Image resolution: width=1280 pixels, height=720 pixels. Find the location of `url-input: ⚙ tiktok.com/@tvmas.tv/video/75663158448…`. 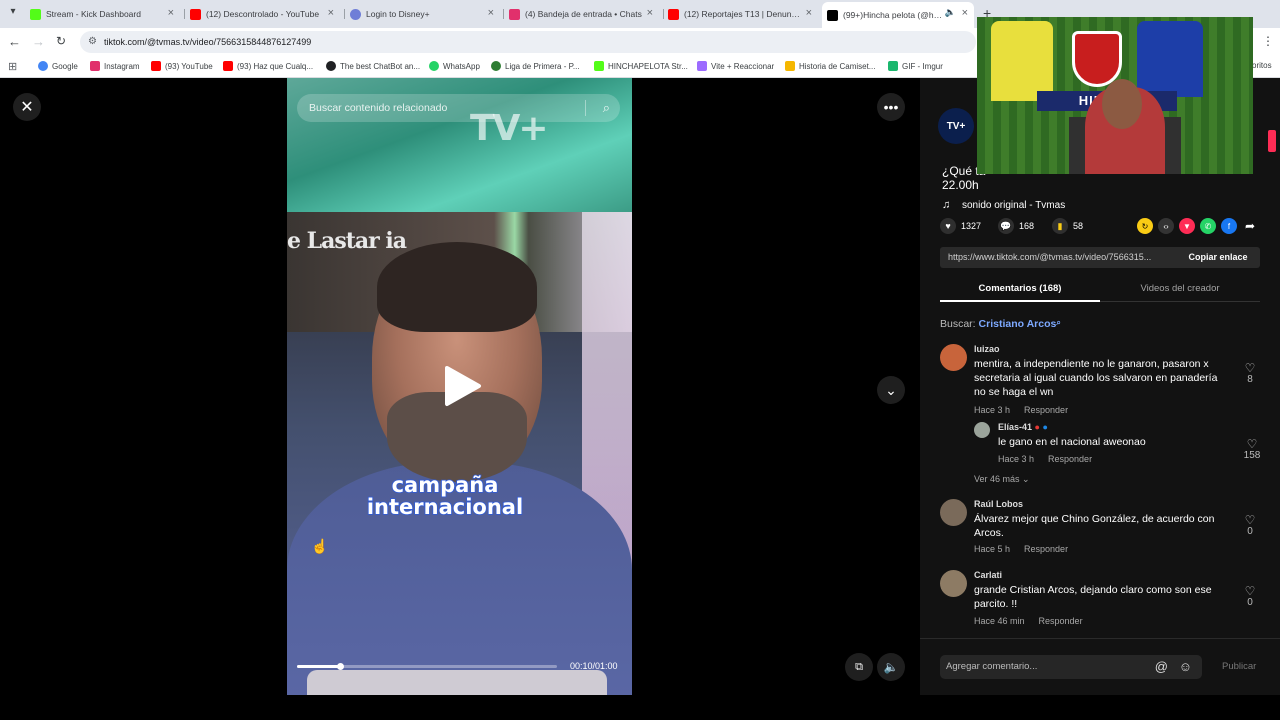

url-input: ⚙ tiktok.com/@tvmas.tv/video/75663158448… is located at coordinates (528, 42).